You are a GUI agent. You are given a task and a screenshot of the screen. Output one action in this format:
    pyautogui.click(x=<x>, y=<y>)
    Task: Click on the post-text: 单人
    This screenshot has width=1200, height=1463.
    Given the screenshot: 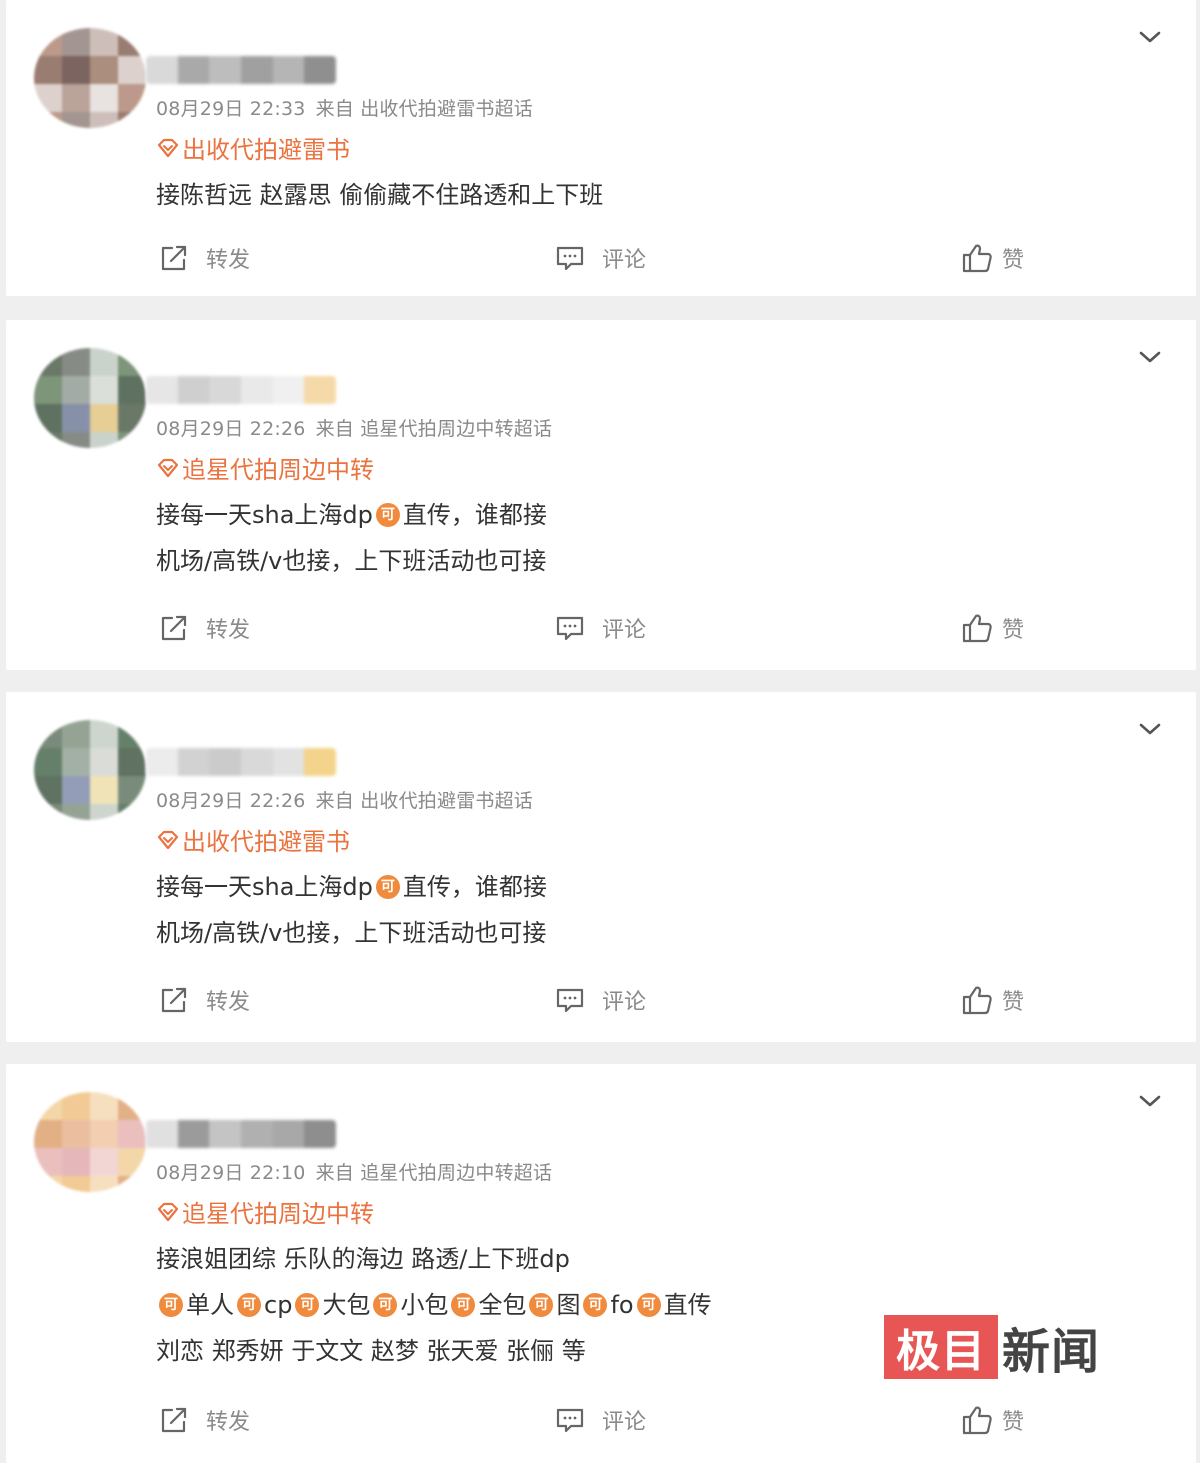 What is the action you would take?
    pyautogui.click(x=210, y=1305)
    